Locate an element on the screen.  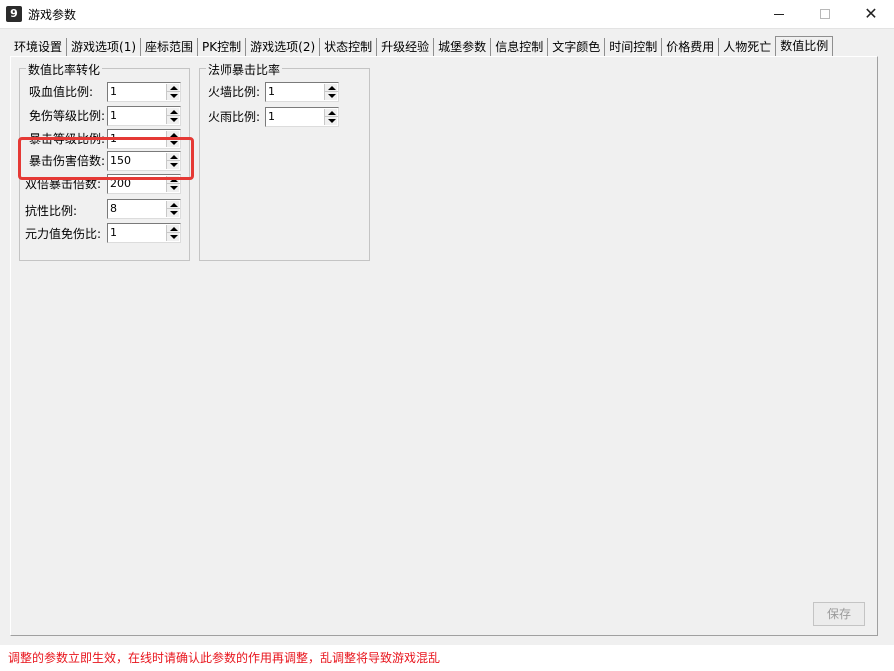
close-button: ✕ is located at coordinates (871, 14).